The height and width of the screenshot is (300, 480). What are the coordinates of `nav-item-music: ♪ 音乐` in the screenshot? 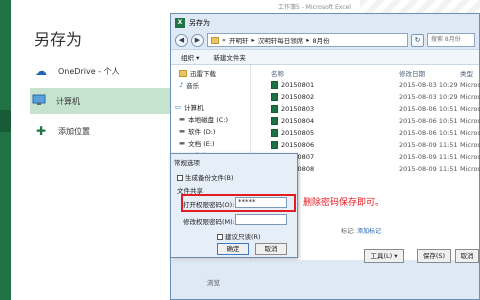 It's located at (189, 85).